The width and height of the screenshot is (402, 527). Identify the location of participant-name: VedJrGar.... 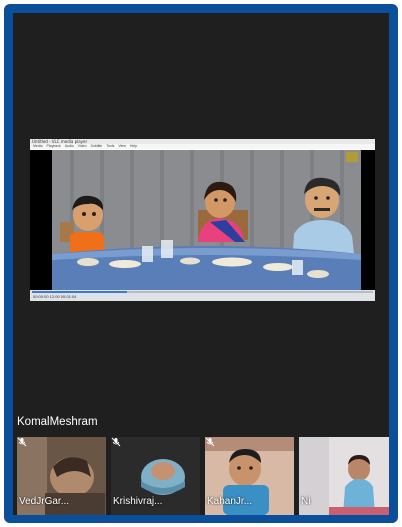
(44, 501).